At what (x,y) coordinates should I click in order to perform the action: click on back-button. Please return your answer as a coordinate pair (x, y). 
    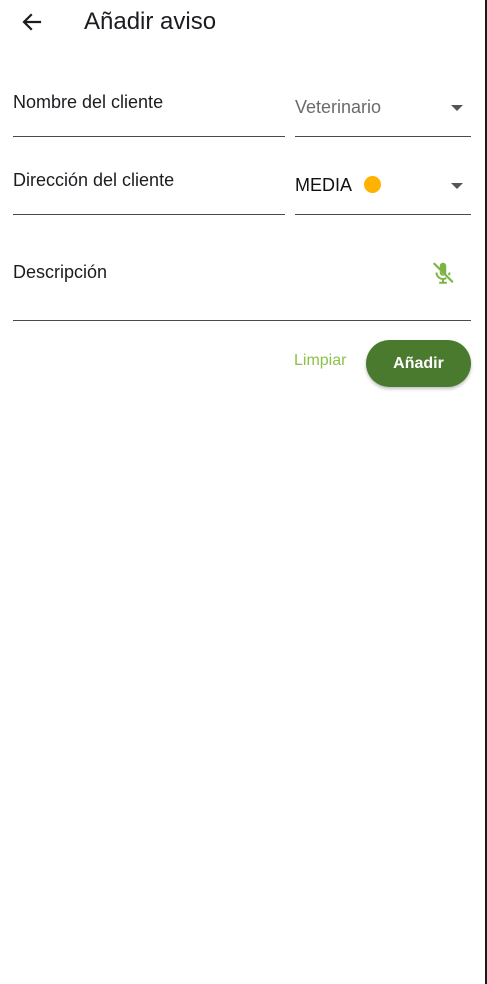
    Looking at the image, I should click on (32, 22).